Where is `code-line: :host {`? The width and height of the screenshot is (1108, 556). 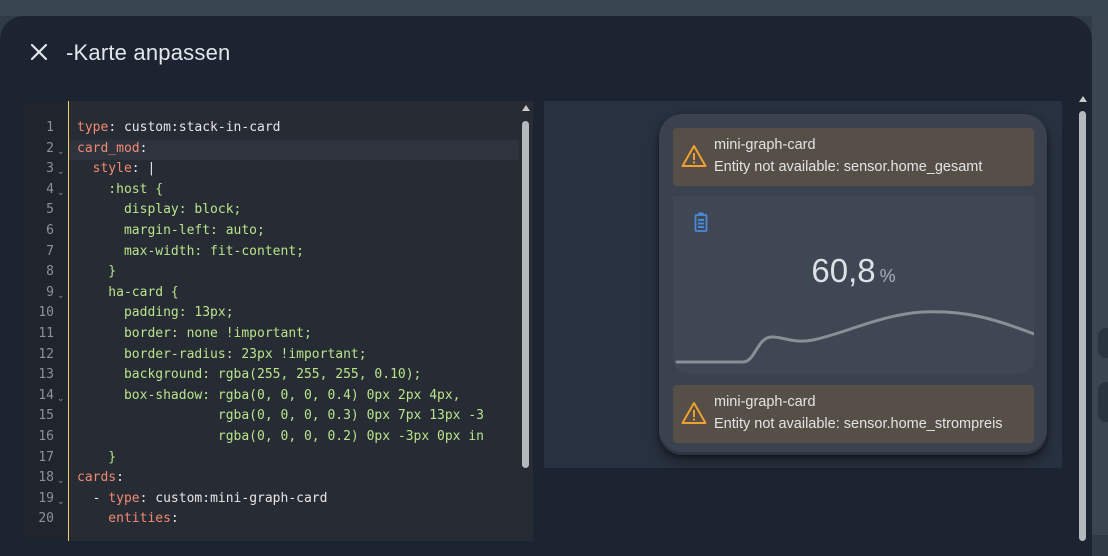 code-line: :host { is located at coordinates (120, 190).